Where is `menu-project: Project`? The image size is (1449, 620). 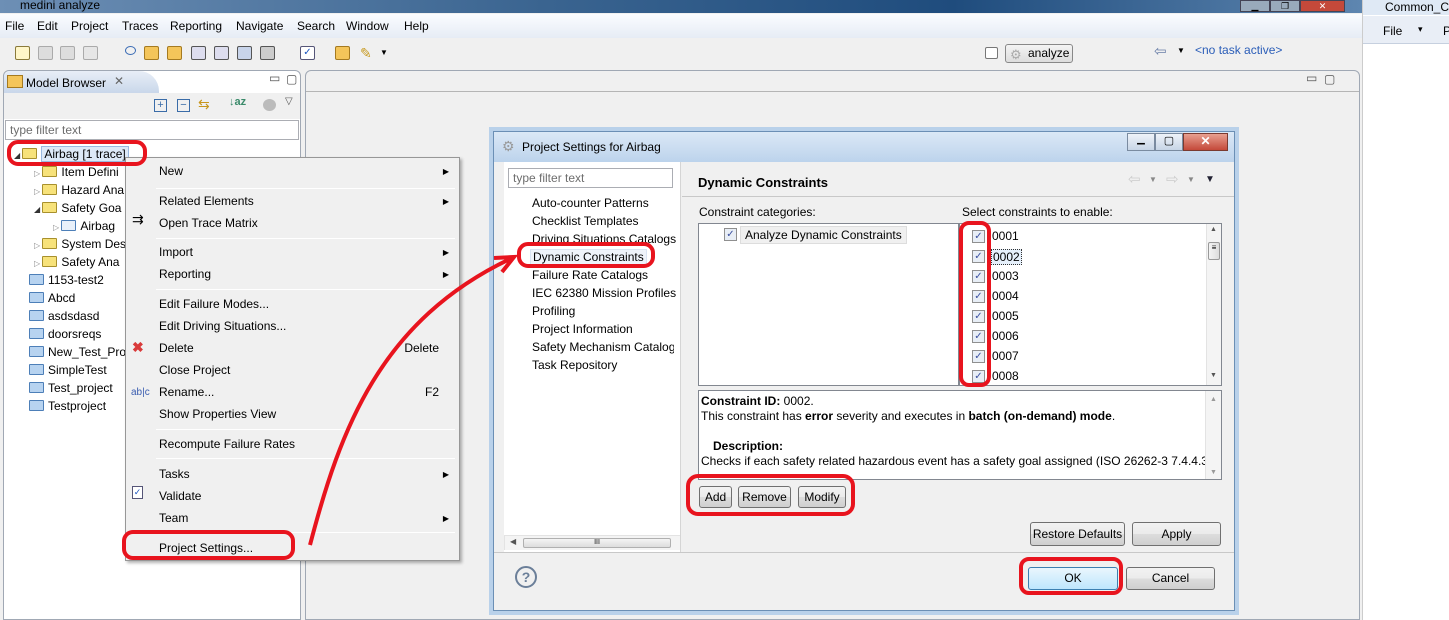
menu-project: Project is located at coordinates (89, 26).